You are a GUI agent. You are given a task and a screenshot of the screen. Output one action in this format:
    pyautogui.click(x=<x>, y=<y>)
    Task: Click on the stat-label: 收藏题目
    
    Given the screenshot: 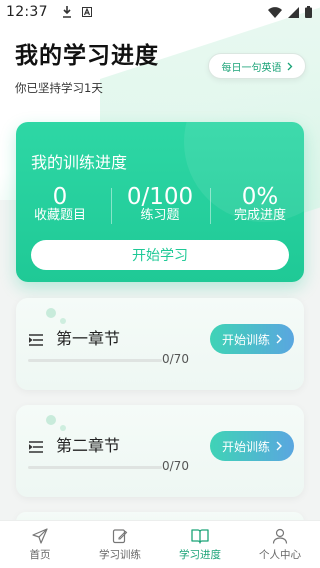 What is the action you would take?
    pyautogui.click(x=59, y=215)
    